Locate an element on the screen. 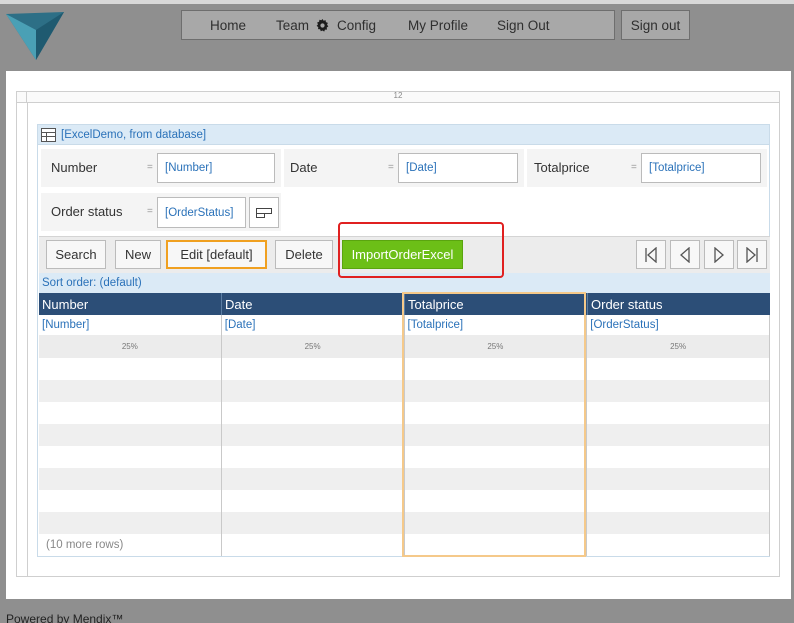  number-input: [Number] is located at coordinates (216, 168).